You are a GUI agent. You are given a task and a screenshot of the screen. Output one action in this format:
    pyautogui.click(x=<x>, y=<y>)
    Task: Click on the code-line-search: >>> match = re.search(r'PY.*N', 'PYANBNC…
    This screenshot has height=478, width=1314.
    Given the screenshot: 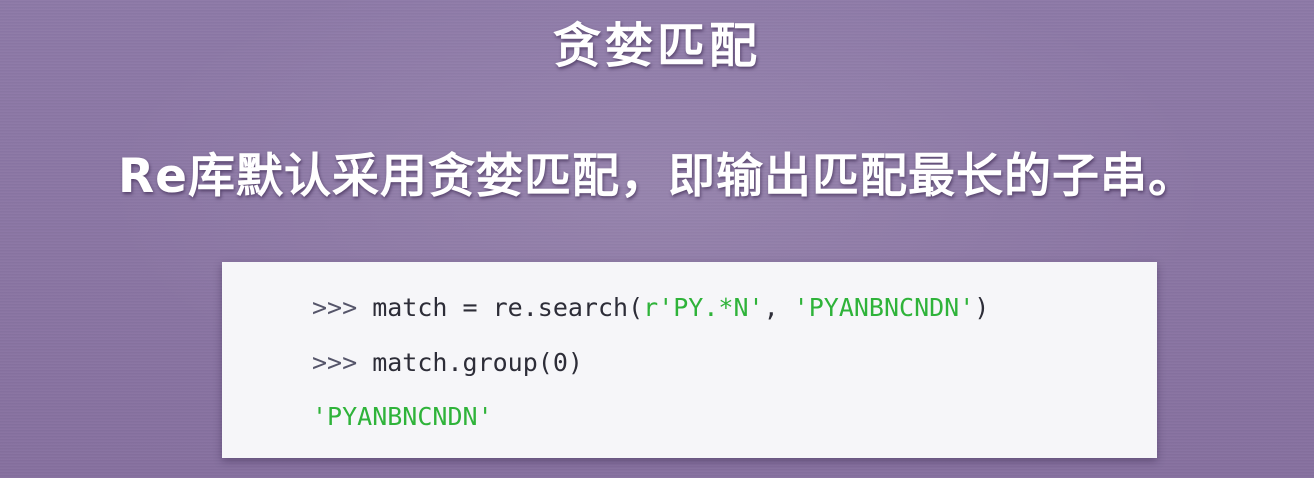 What is the action you would take?
    pyautogui.click(x=650, y=308)
    